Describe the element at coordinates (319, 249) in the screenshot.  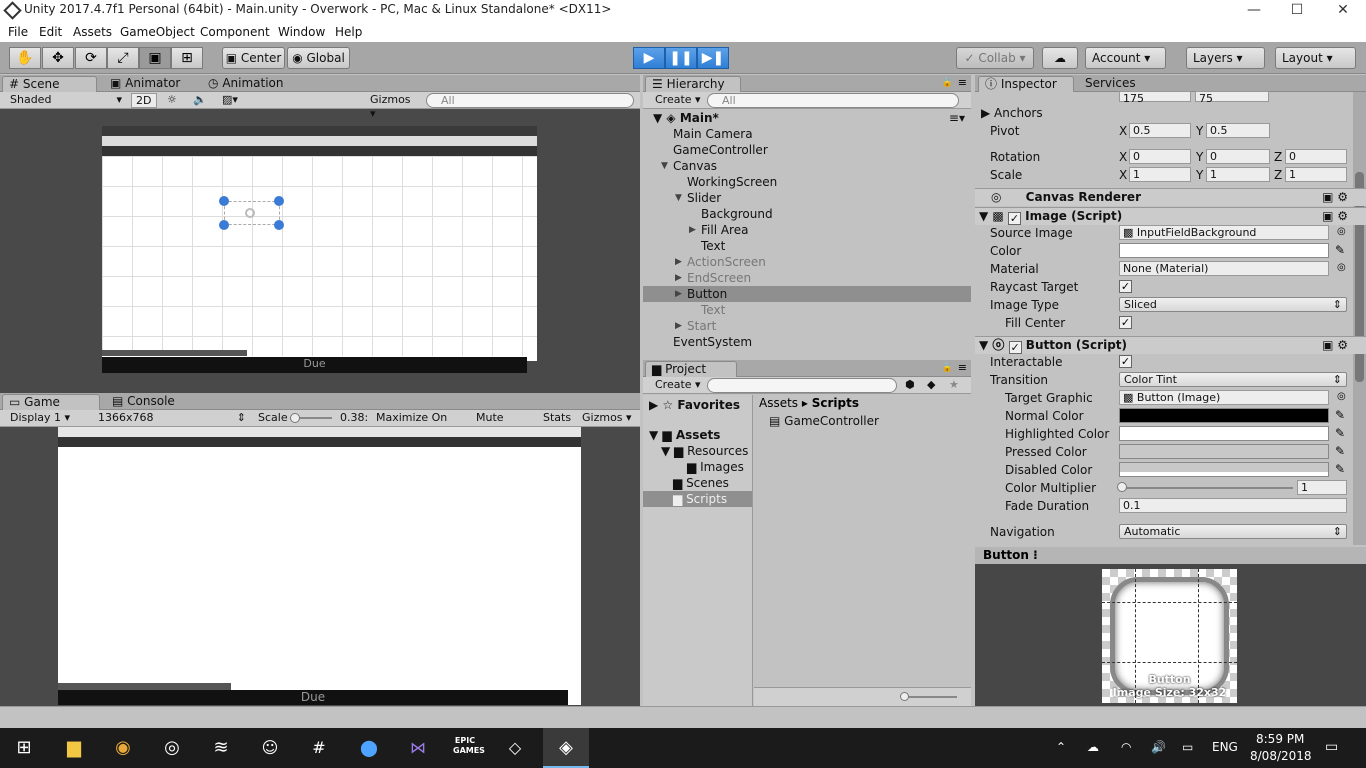
I see `scene-canvas-view: Due` at that location.